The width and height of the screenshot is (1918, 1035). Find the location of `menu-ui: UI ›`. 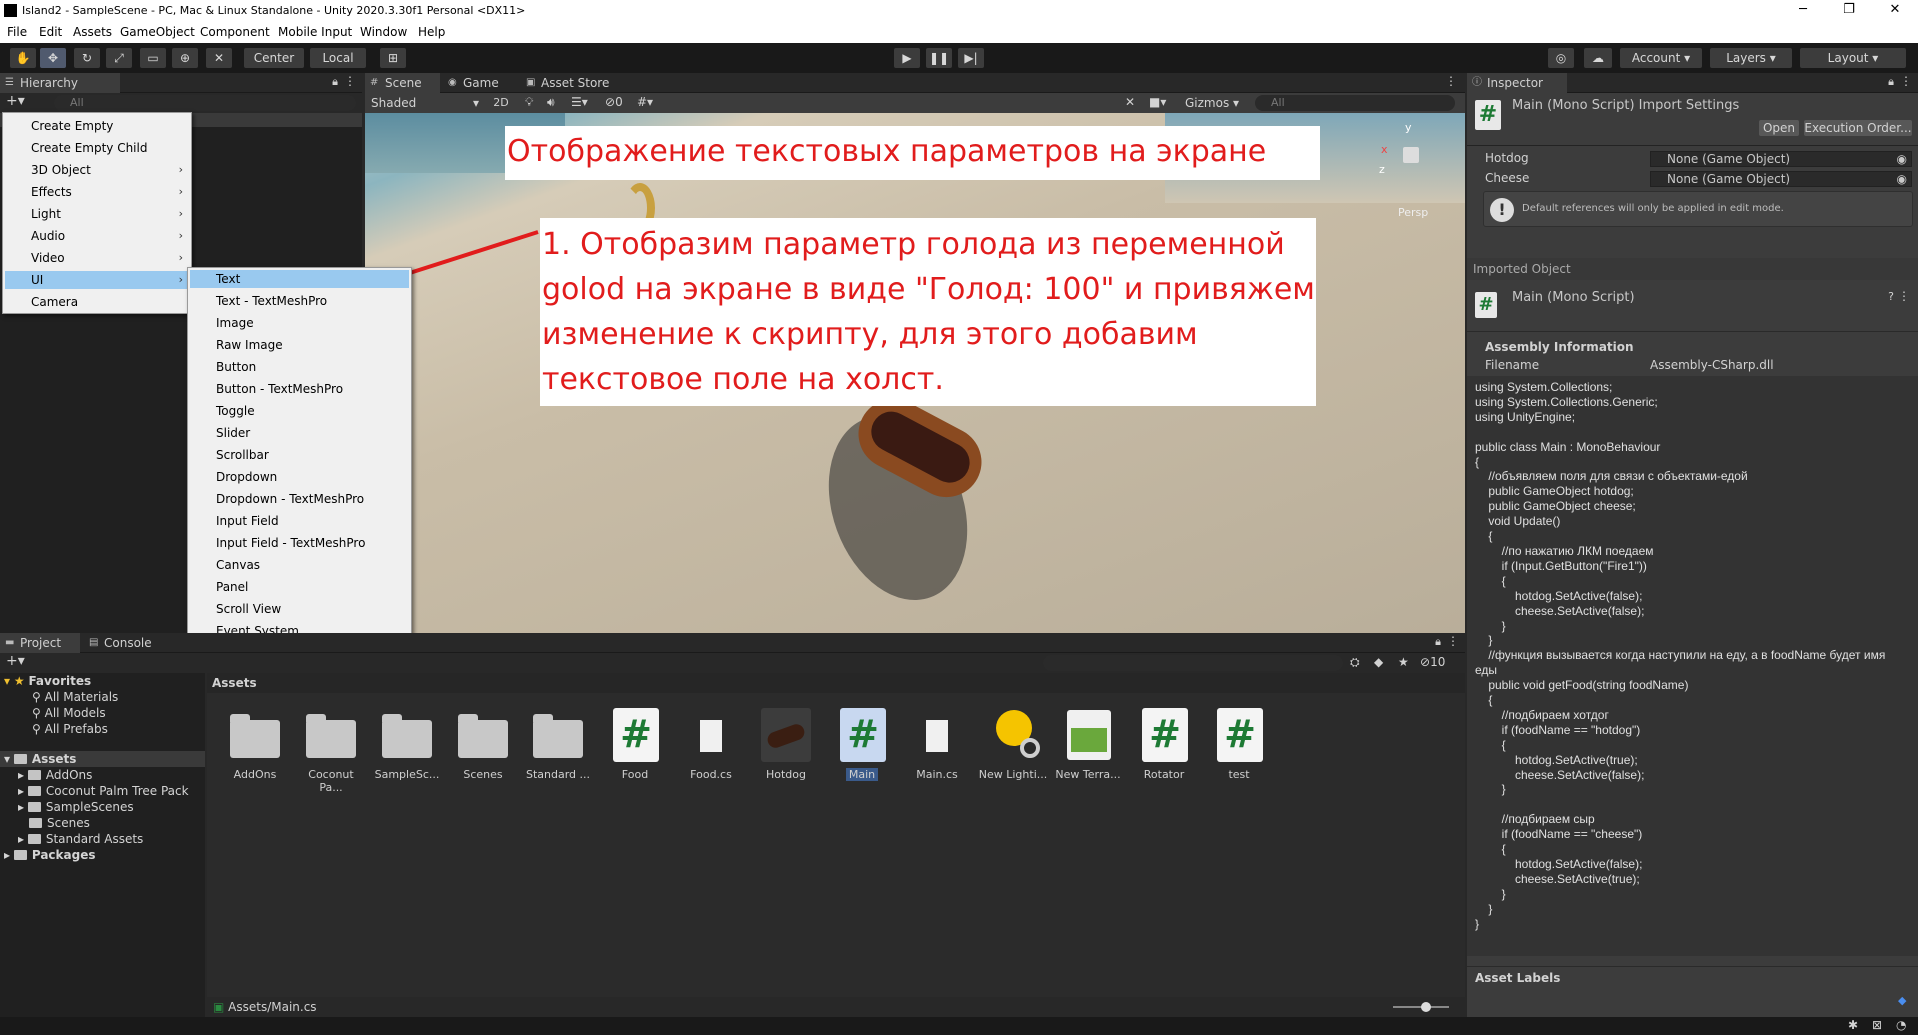

menu-ui: UI › is located at coordinates (97, 280).